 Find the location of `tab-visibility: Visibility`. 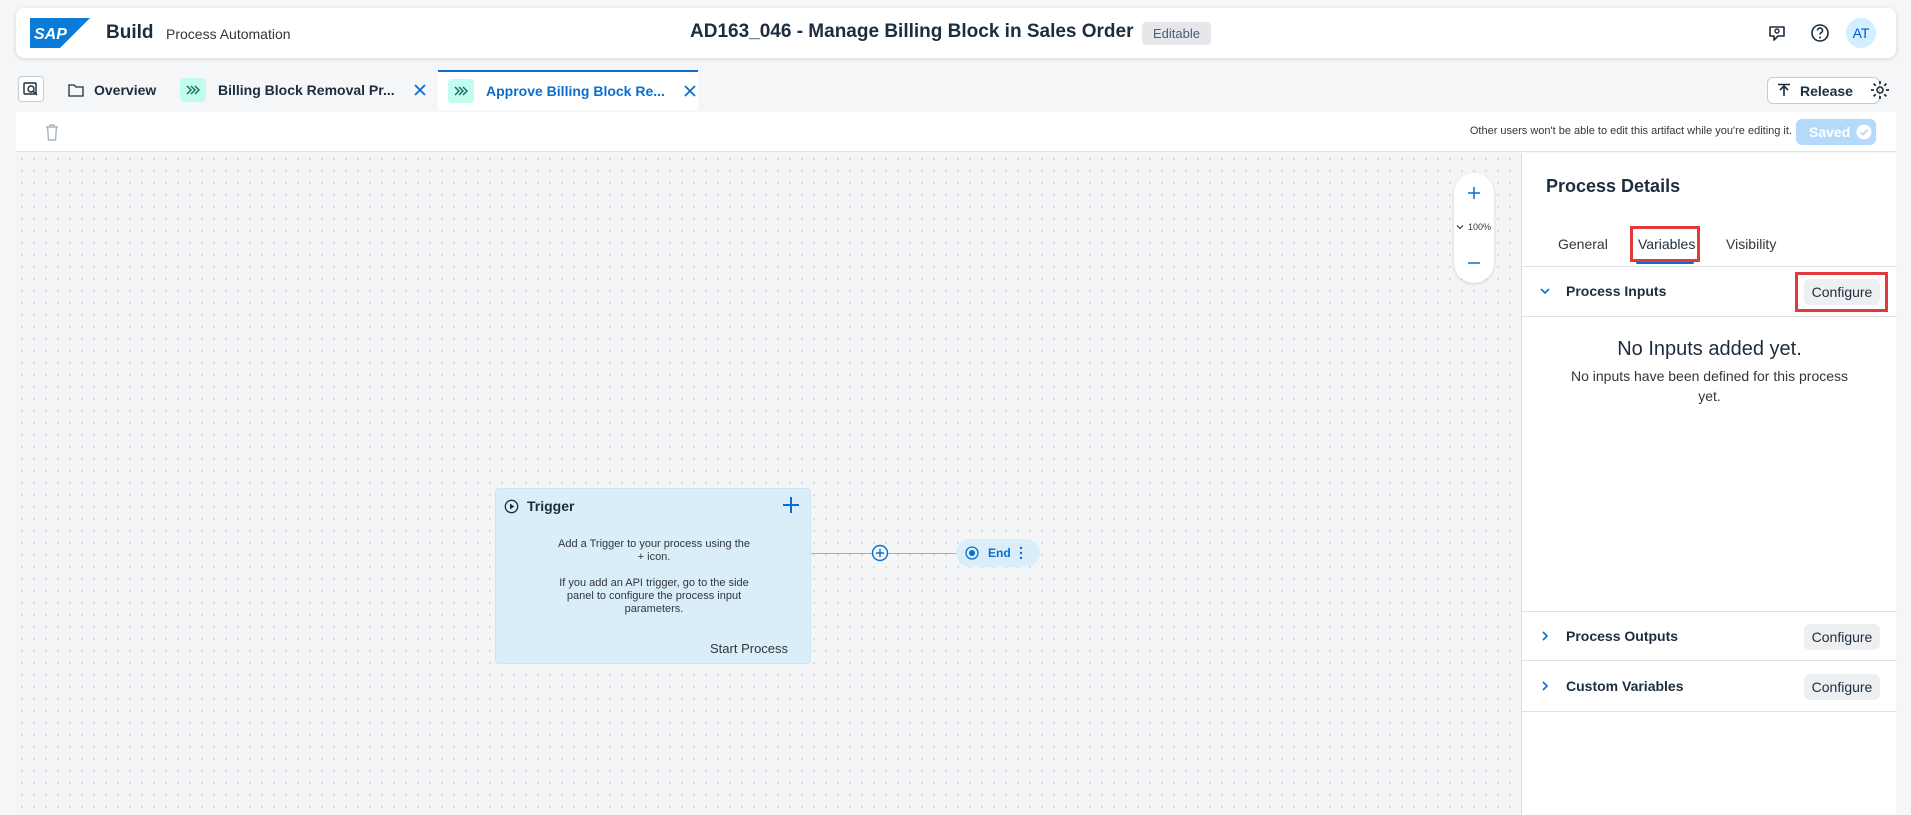

tab-visibility: Visibility is located at coordinates (1751, 244).